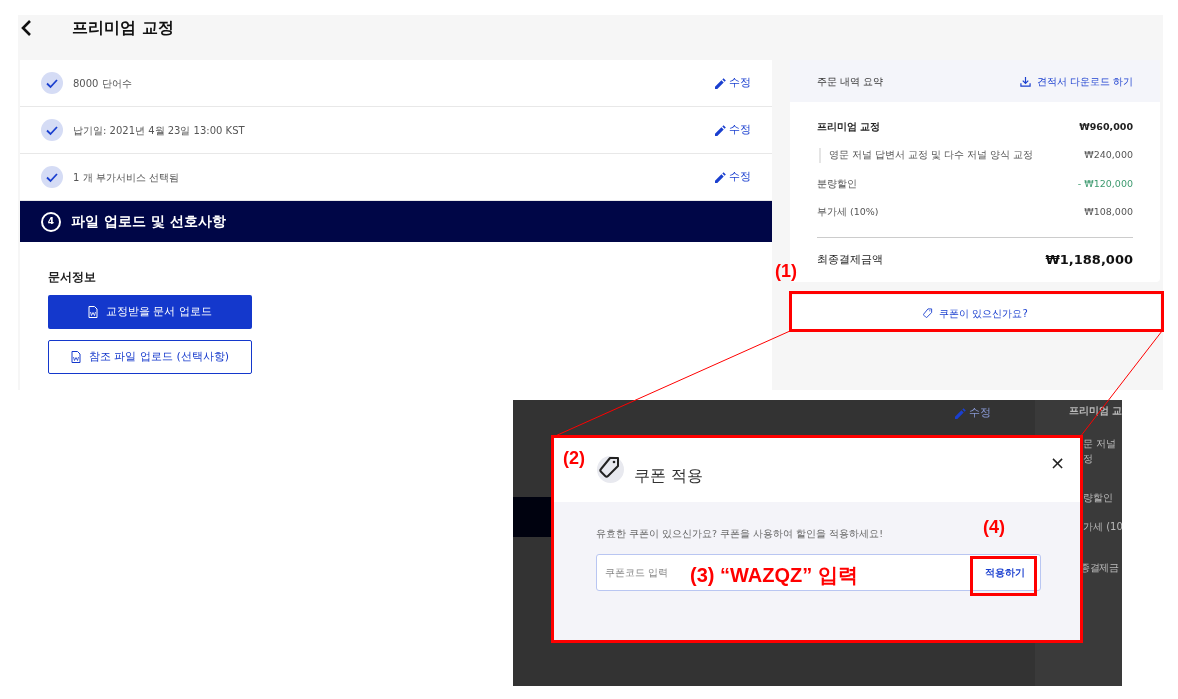  I want to click on reference-upload-button: 참조 파일 업로드 (선택사항), so click(150, 357).